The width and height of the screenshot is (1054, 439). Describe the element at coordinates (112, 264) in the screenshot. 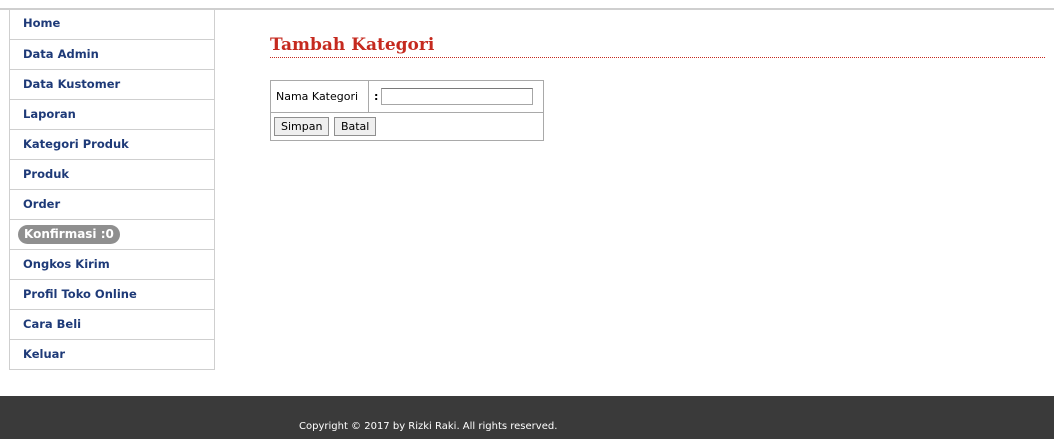

I see `sidebar-item-ongkos-kirim: Ongkos Kirim` at that location.